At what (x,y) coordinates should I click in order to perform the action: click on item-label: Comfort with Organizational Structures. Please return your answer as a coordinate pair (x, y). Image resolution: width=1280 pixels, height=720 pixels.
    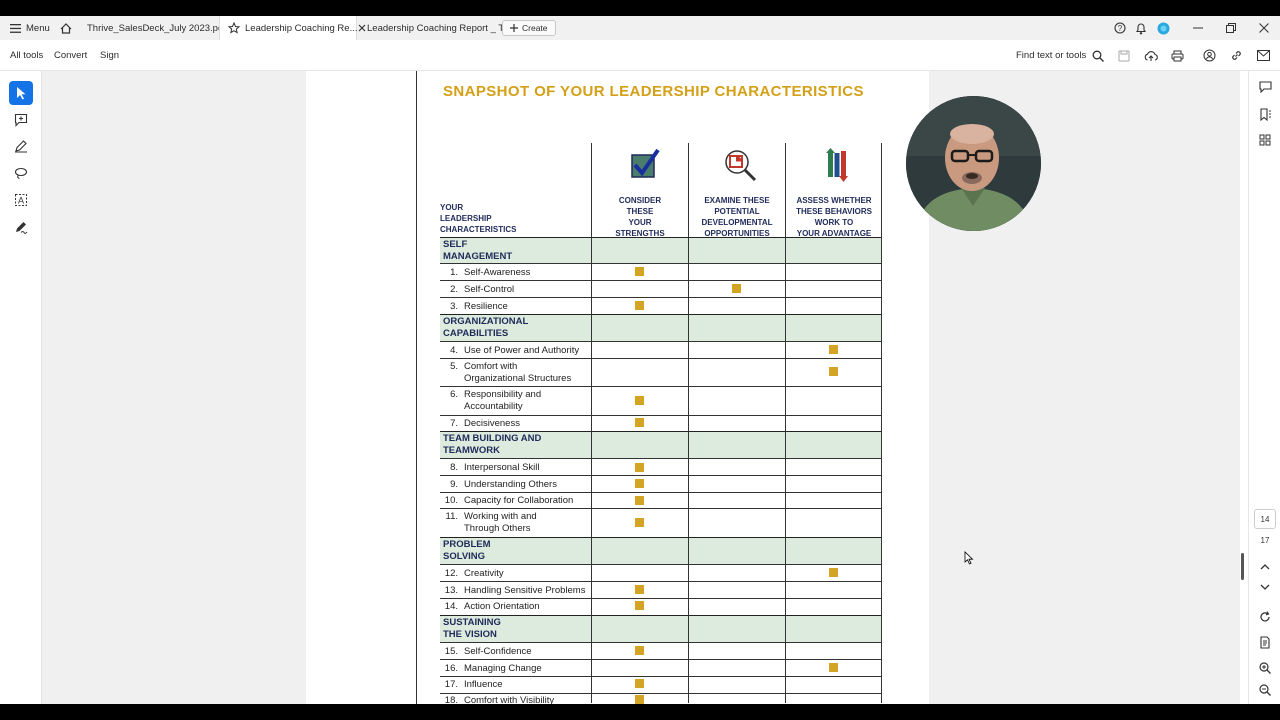
    Looking at the image, I should click on (518, 372).